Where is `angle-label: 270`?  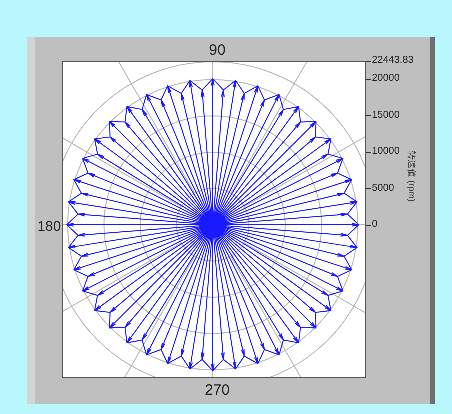
angle-label: 270 is located at coordinates (217, 391).